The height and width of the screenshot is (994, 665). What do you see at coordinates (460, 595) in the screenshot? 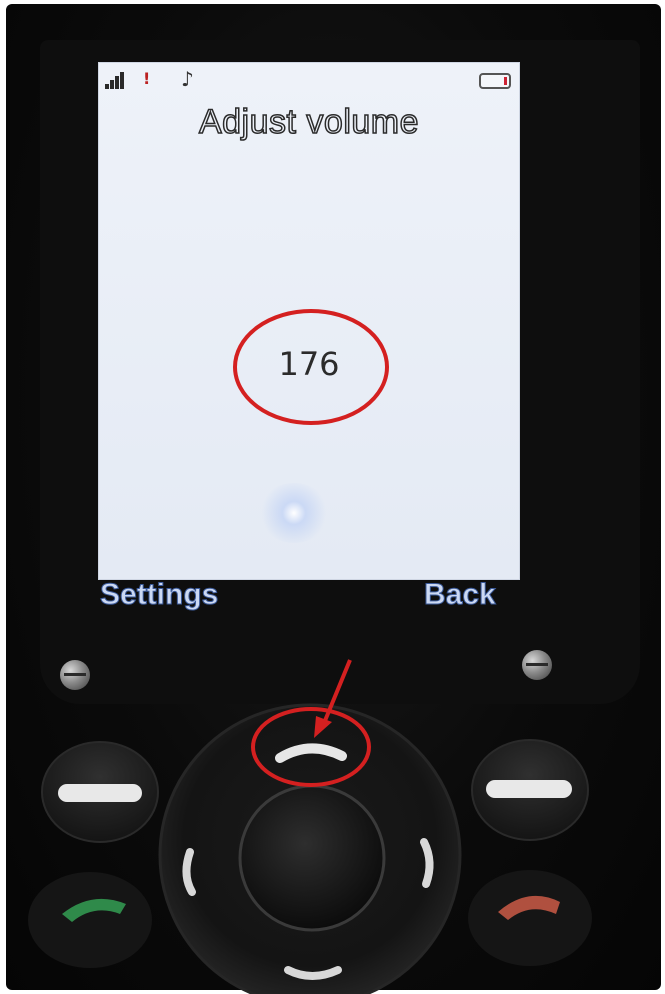
I see `back-softkey: Back` at bounding box center [460, 595].